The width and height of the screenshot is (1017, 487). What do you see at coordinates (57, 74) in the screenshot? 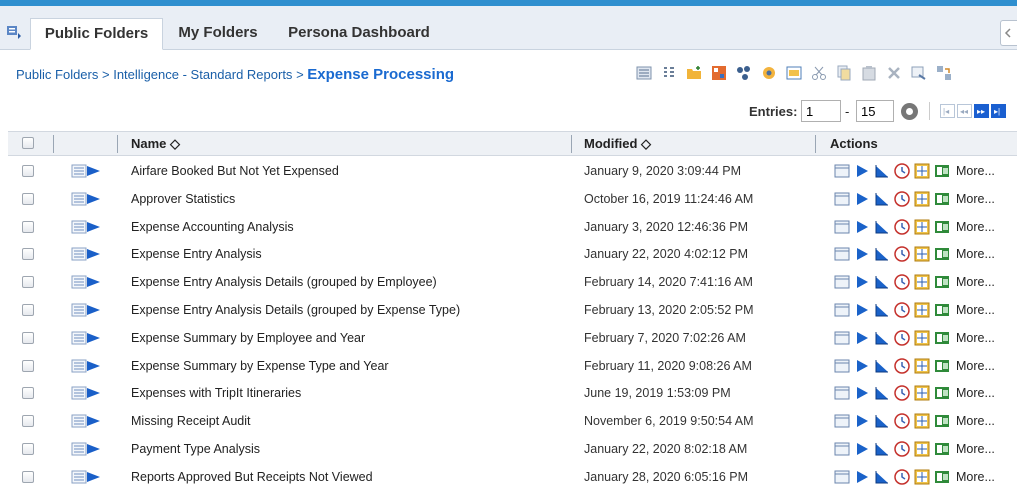
I see `breadcrumb-item-public-folders: Public Folders` at bounding box center [57, 74].